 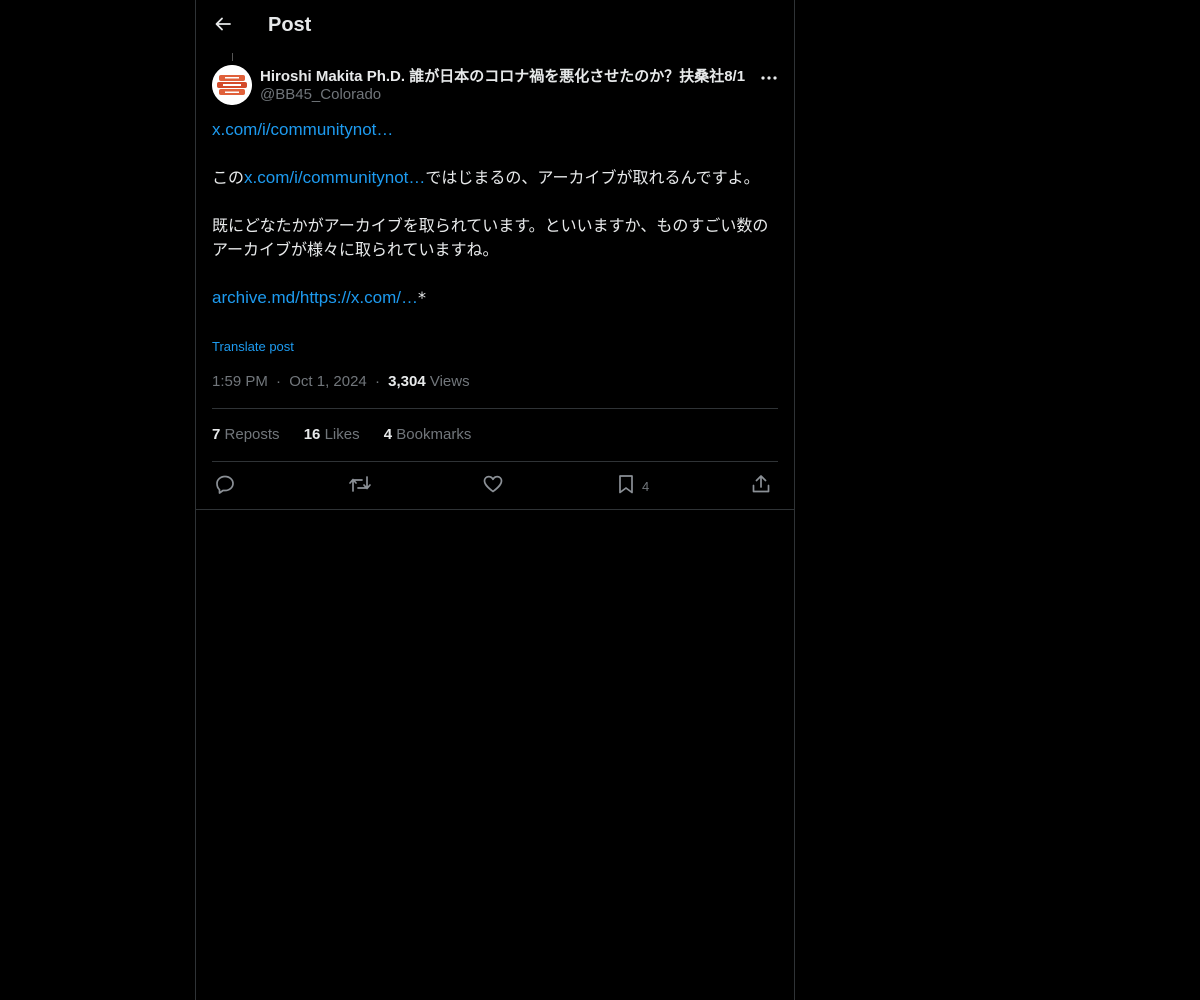 I want to click on like-button, so click(x=493, y=486).